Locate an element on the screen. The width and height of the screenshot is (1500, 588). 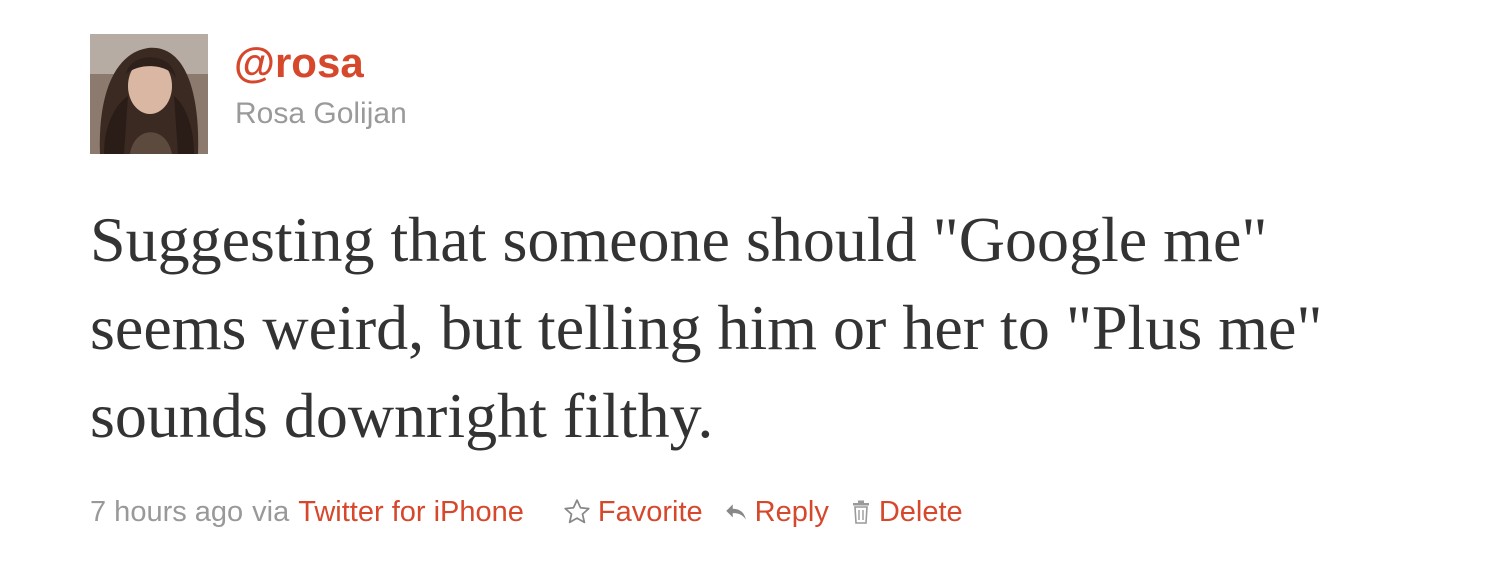
delete-button: Delete is located at coordinates (906, 512).